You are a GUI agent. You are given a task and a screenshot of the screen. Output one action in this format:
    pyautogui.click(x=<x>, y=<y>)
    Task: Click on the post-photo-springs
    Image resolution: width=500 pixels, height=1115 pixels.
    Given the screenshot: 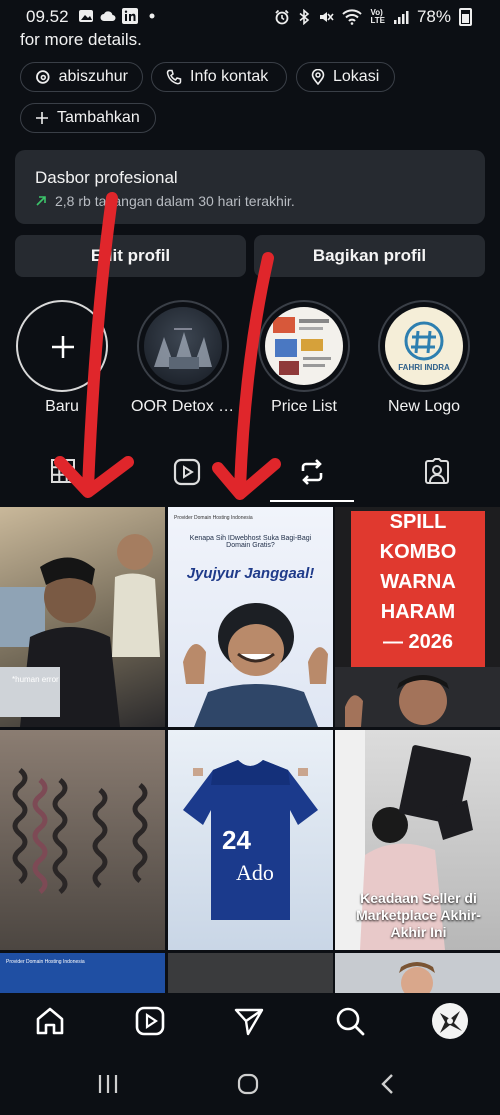 What is the action you would take?
    pyautogui.click(x=80, y=831)
    